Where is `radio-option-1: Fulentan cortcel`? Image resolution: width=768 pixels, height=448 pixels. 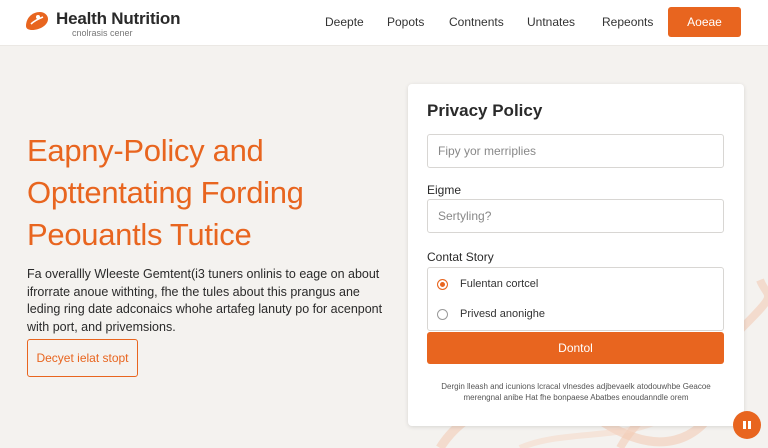
radio-option-1: Fulentan cortcel is located at coordinates (576, 285).